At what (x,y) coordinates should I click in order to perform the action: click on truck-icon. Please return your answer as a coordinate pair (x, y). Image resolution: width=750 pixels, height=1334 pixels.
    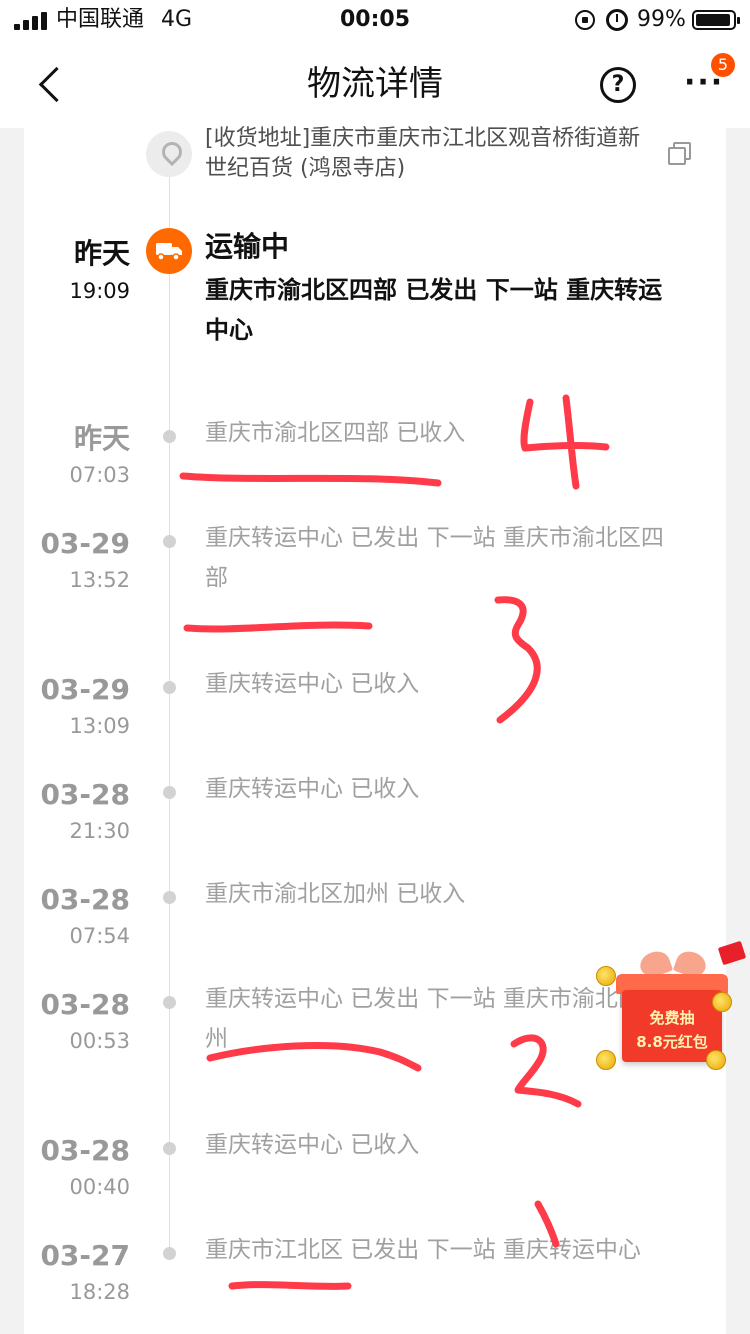
    Looking at the image, I should click on (169, 251).